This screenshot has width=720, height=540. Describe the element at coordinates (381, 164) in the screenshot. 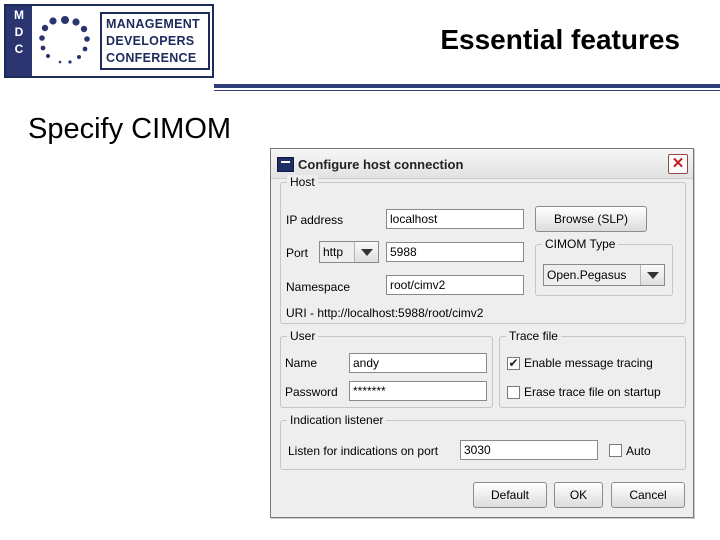

I see `dialog-title: Configure host connection` at that location.